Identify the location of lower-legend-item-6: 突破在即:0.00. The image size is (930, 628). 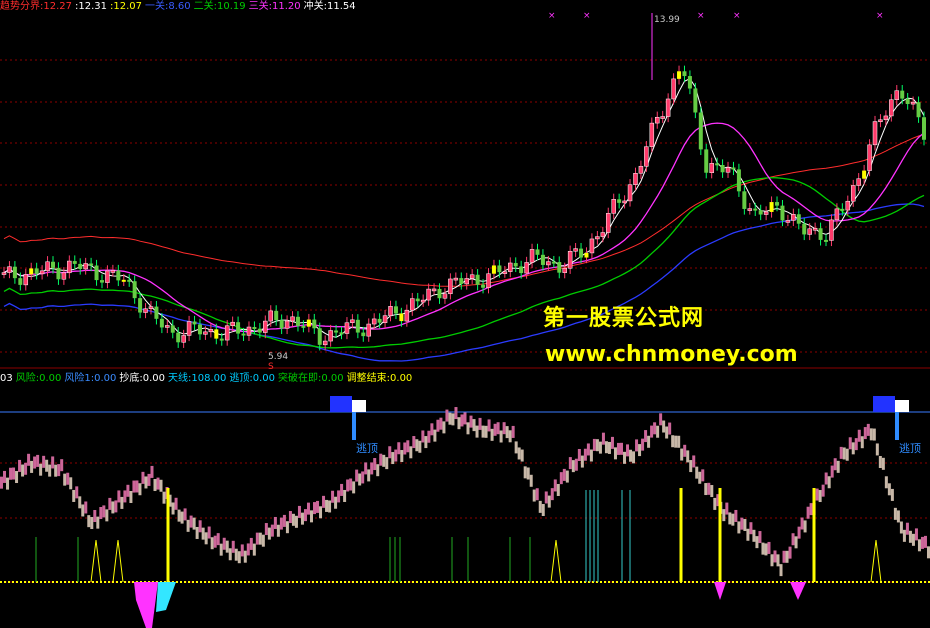
(311, 378).